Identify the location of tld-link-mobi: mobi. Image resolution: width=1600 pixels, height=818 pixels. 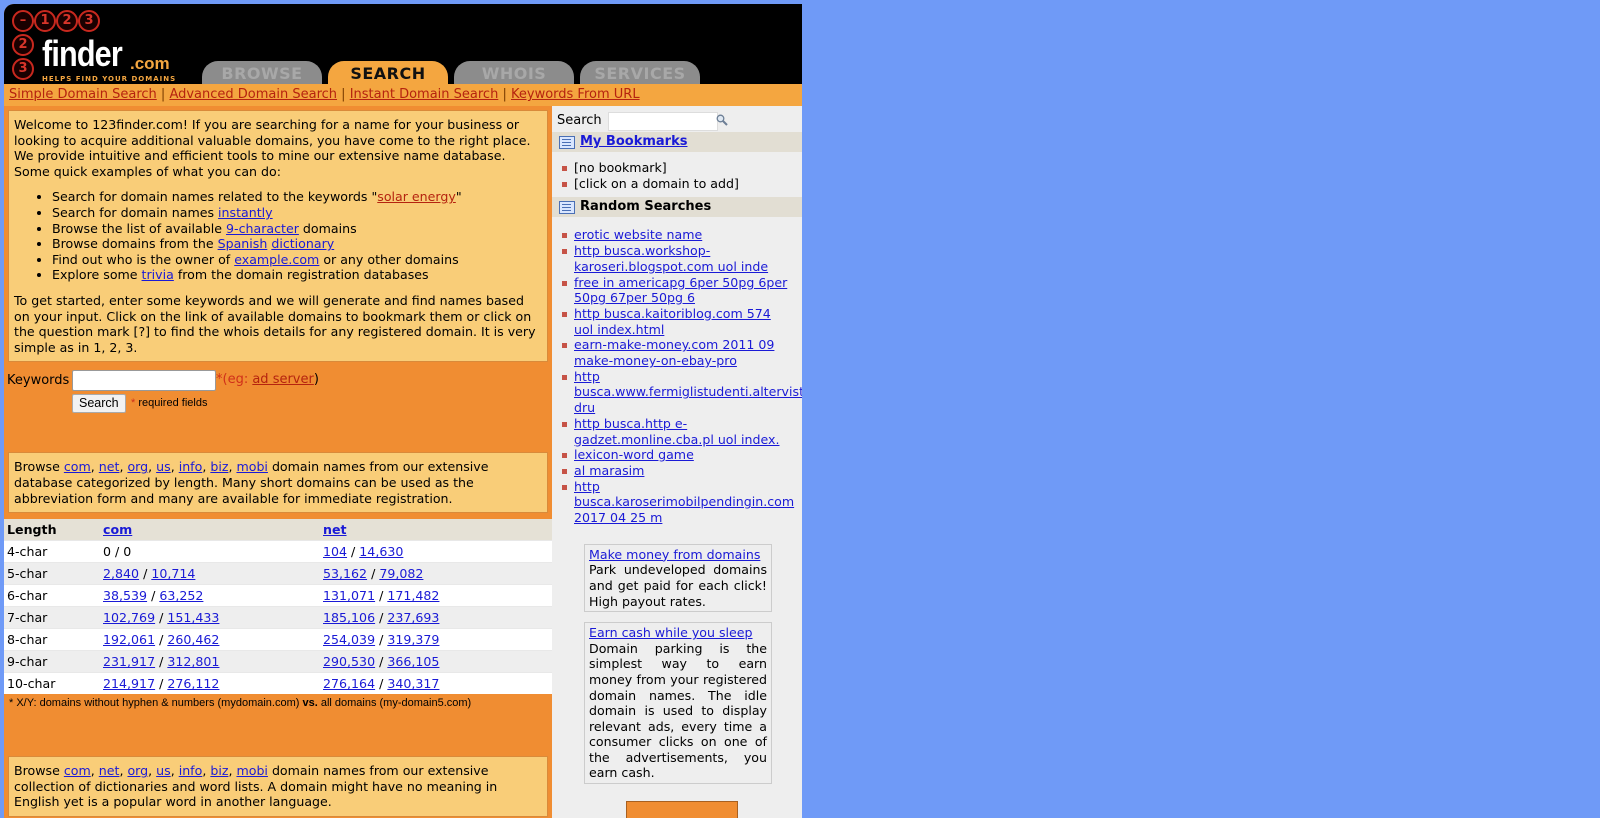
(251, 466).